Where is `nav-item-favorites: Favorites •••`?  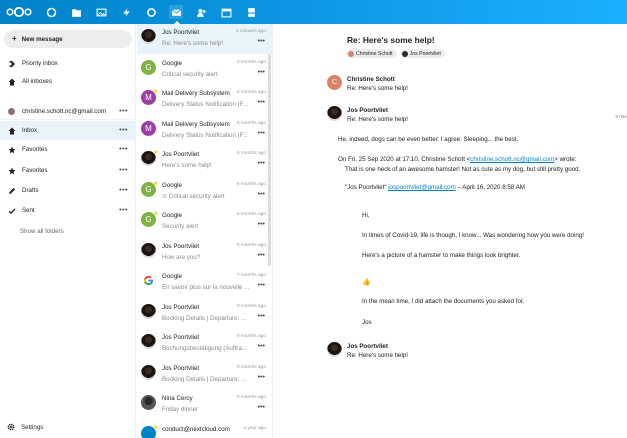 nav-item-favorites: Favorites ••• is located at coordinates (68, 149).